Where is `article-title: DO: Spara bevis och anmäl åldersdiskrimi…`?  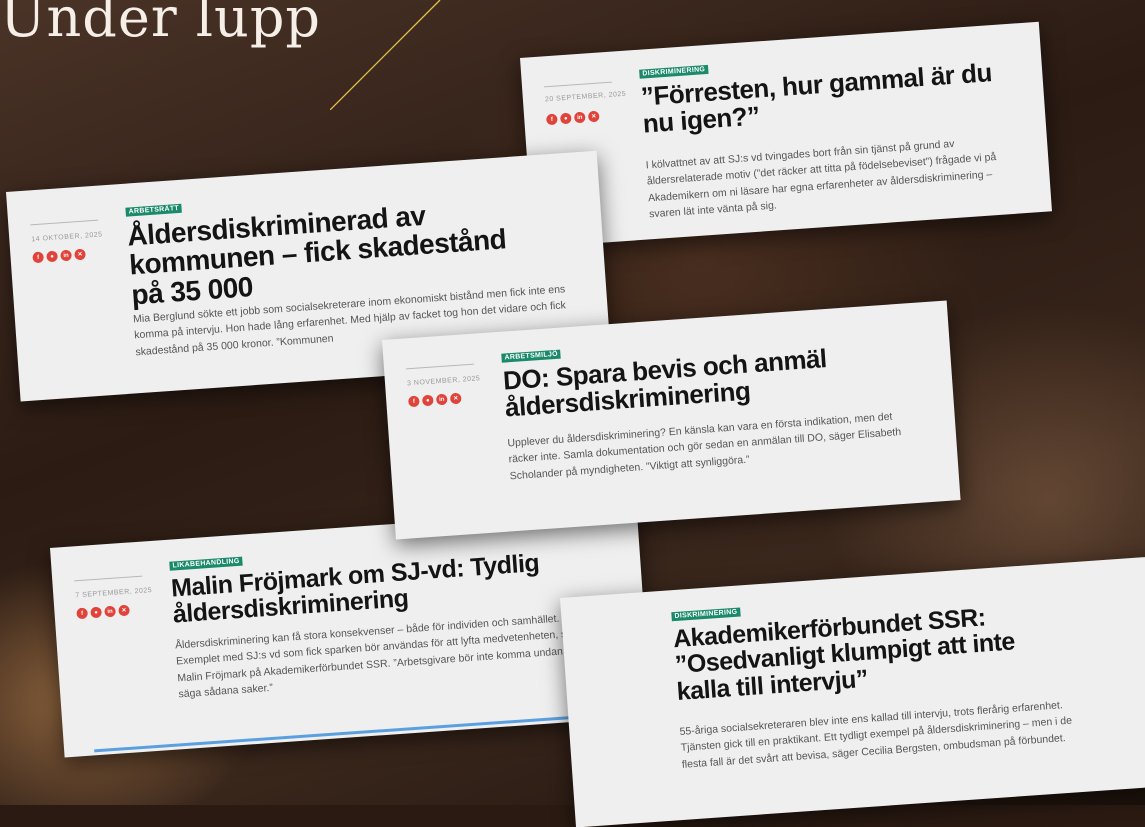 article-title: DO: Spara bevis och anmäl åldersdiskrimi… is located at coordinates (713, 380).